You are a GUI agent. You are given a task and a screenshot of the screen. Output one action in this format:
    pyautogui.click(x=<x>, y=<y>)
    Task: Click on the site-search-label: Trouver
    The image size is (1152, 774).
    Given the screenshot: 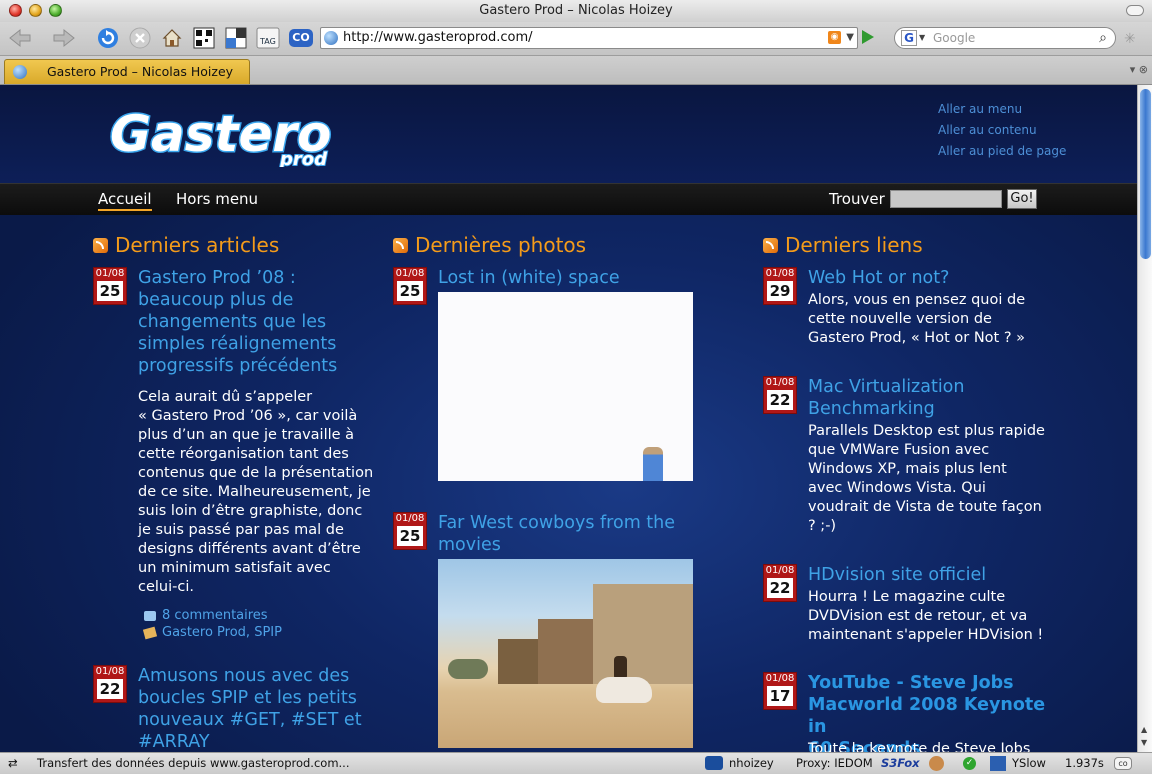 What is the action you would take?
    pyautogui.click(x=857, y=199)
    